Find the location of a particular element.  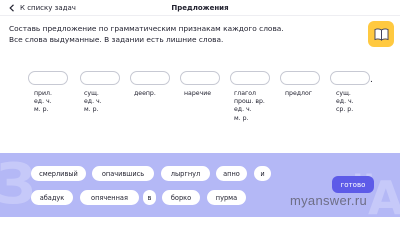

chevron-left-icon is located at coordinates (11, 8).